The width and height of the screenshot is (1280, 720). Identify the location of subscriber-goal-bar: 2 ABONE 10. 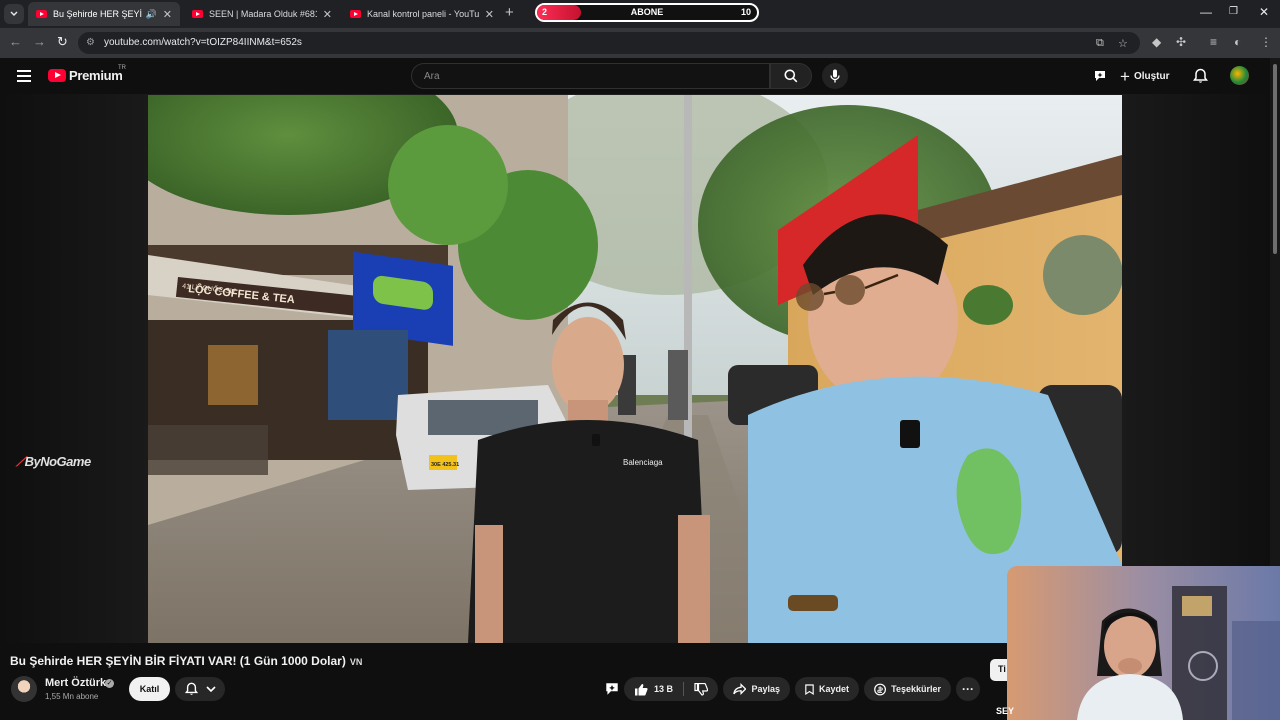
(647, 12).